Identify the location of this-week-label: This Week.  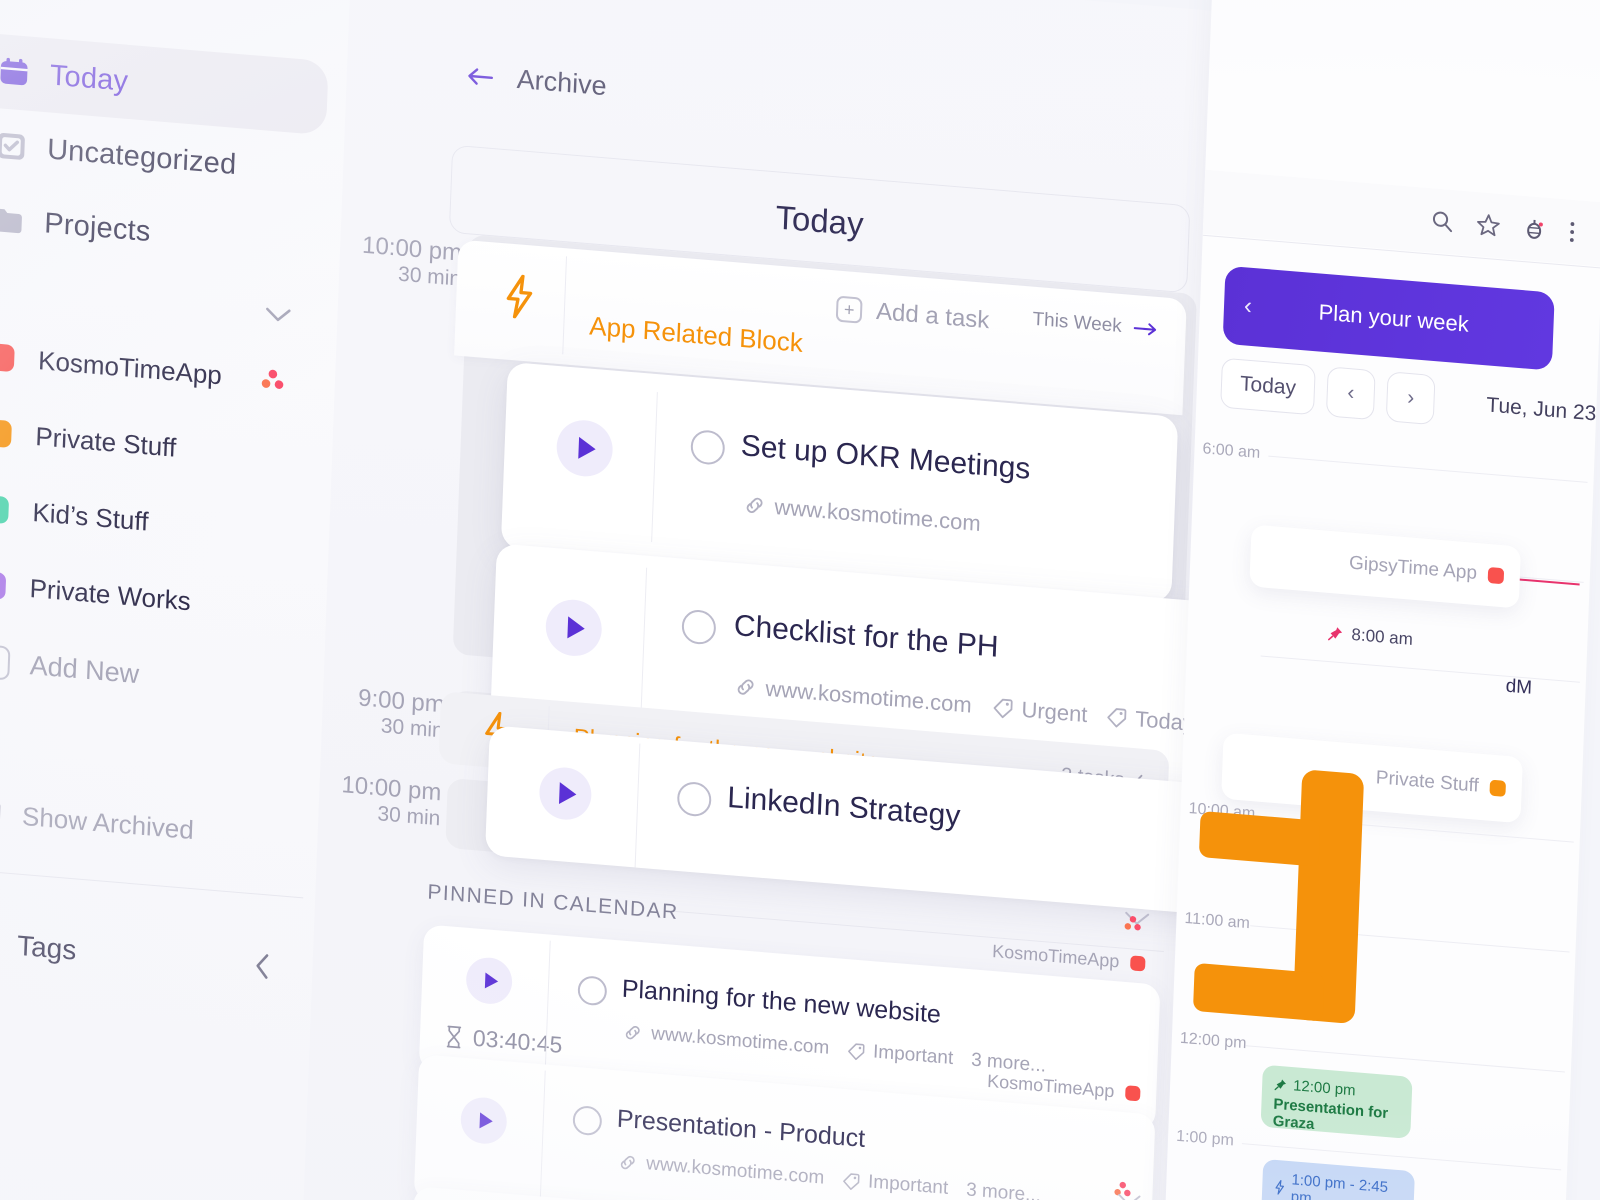
(1077, 323).